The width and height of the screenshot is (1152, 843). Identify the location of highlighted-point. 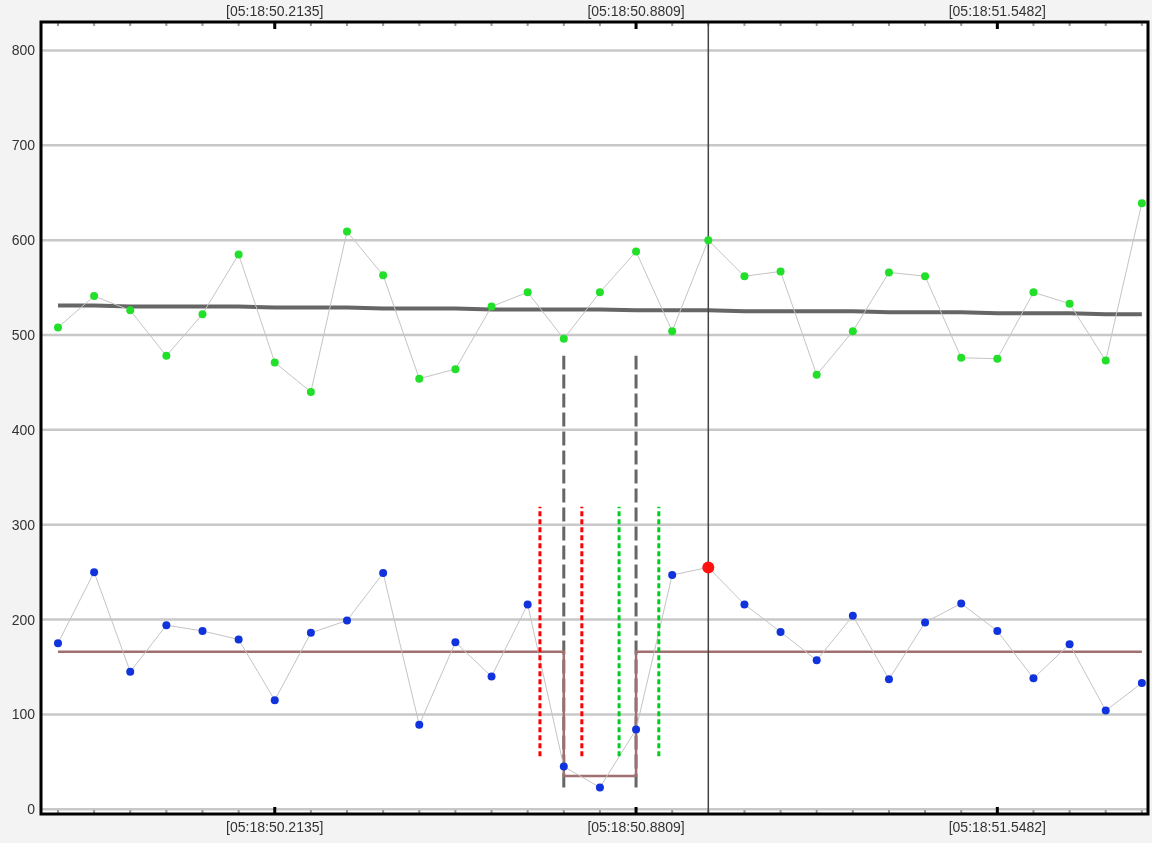
(708, 567).